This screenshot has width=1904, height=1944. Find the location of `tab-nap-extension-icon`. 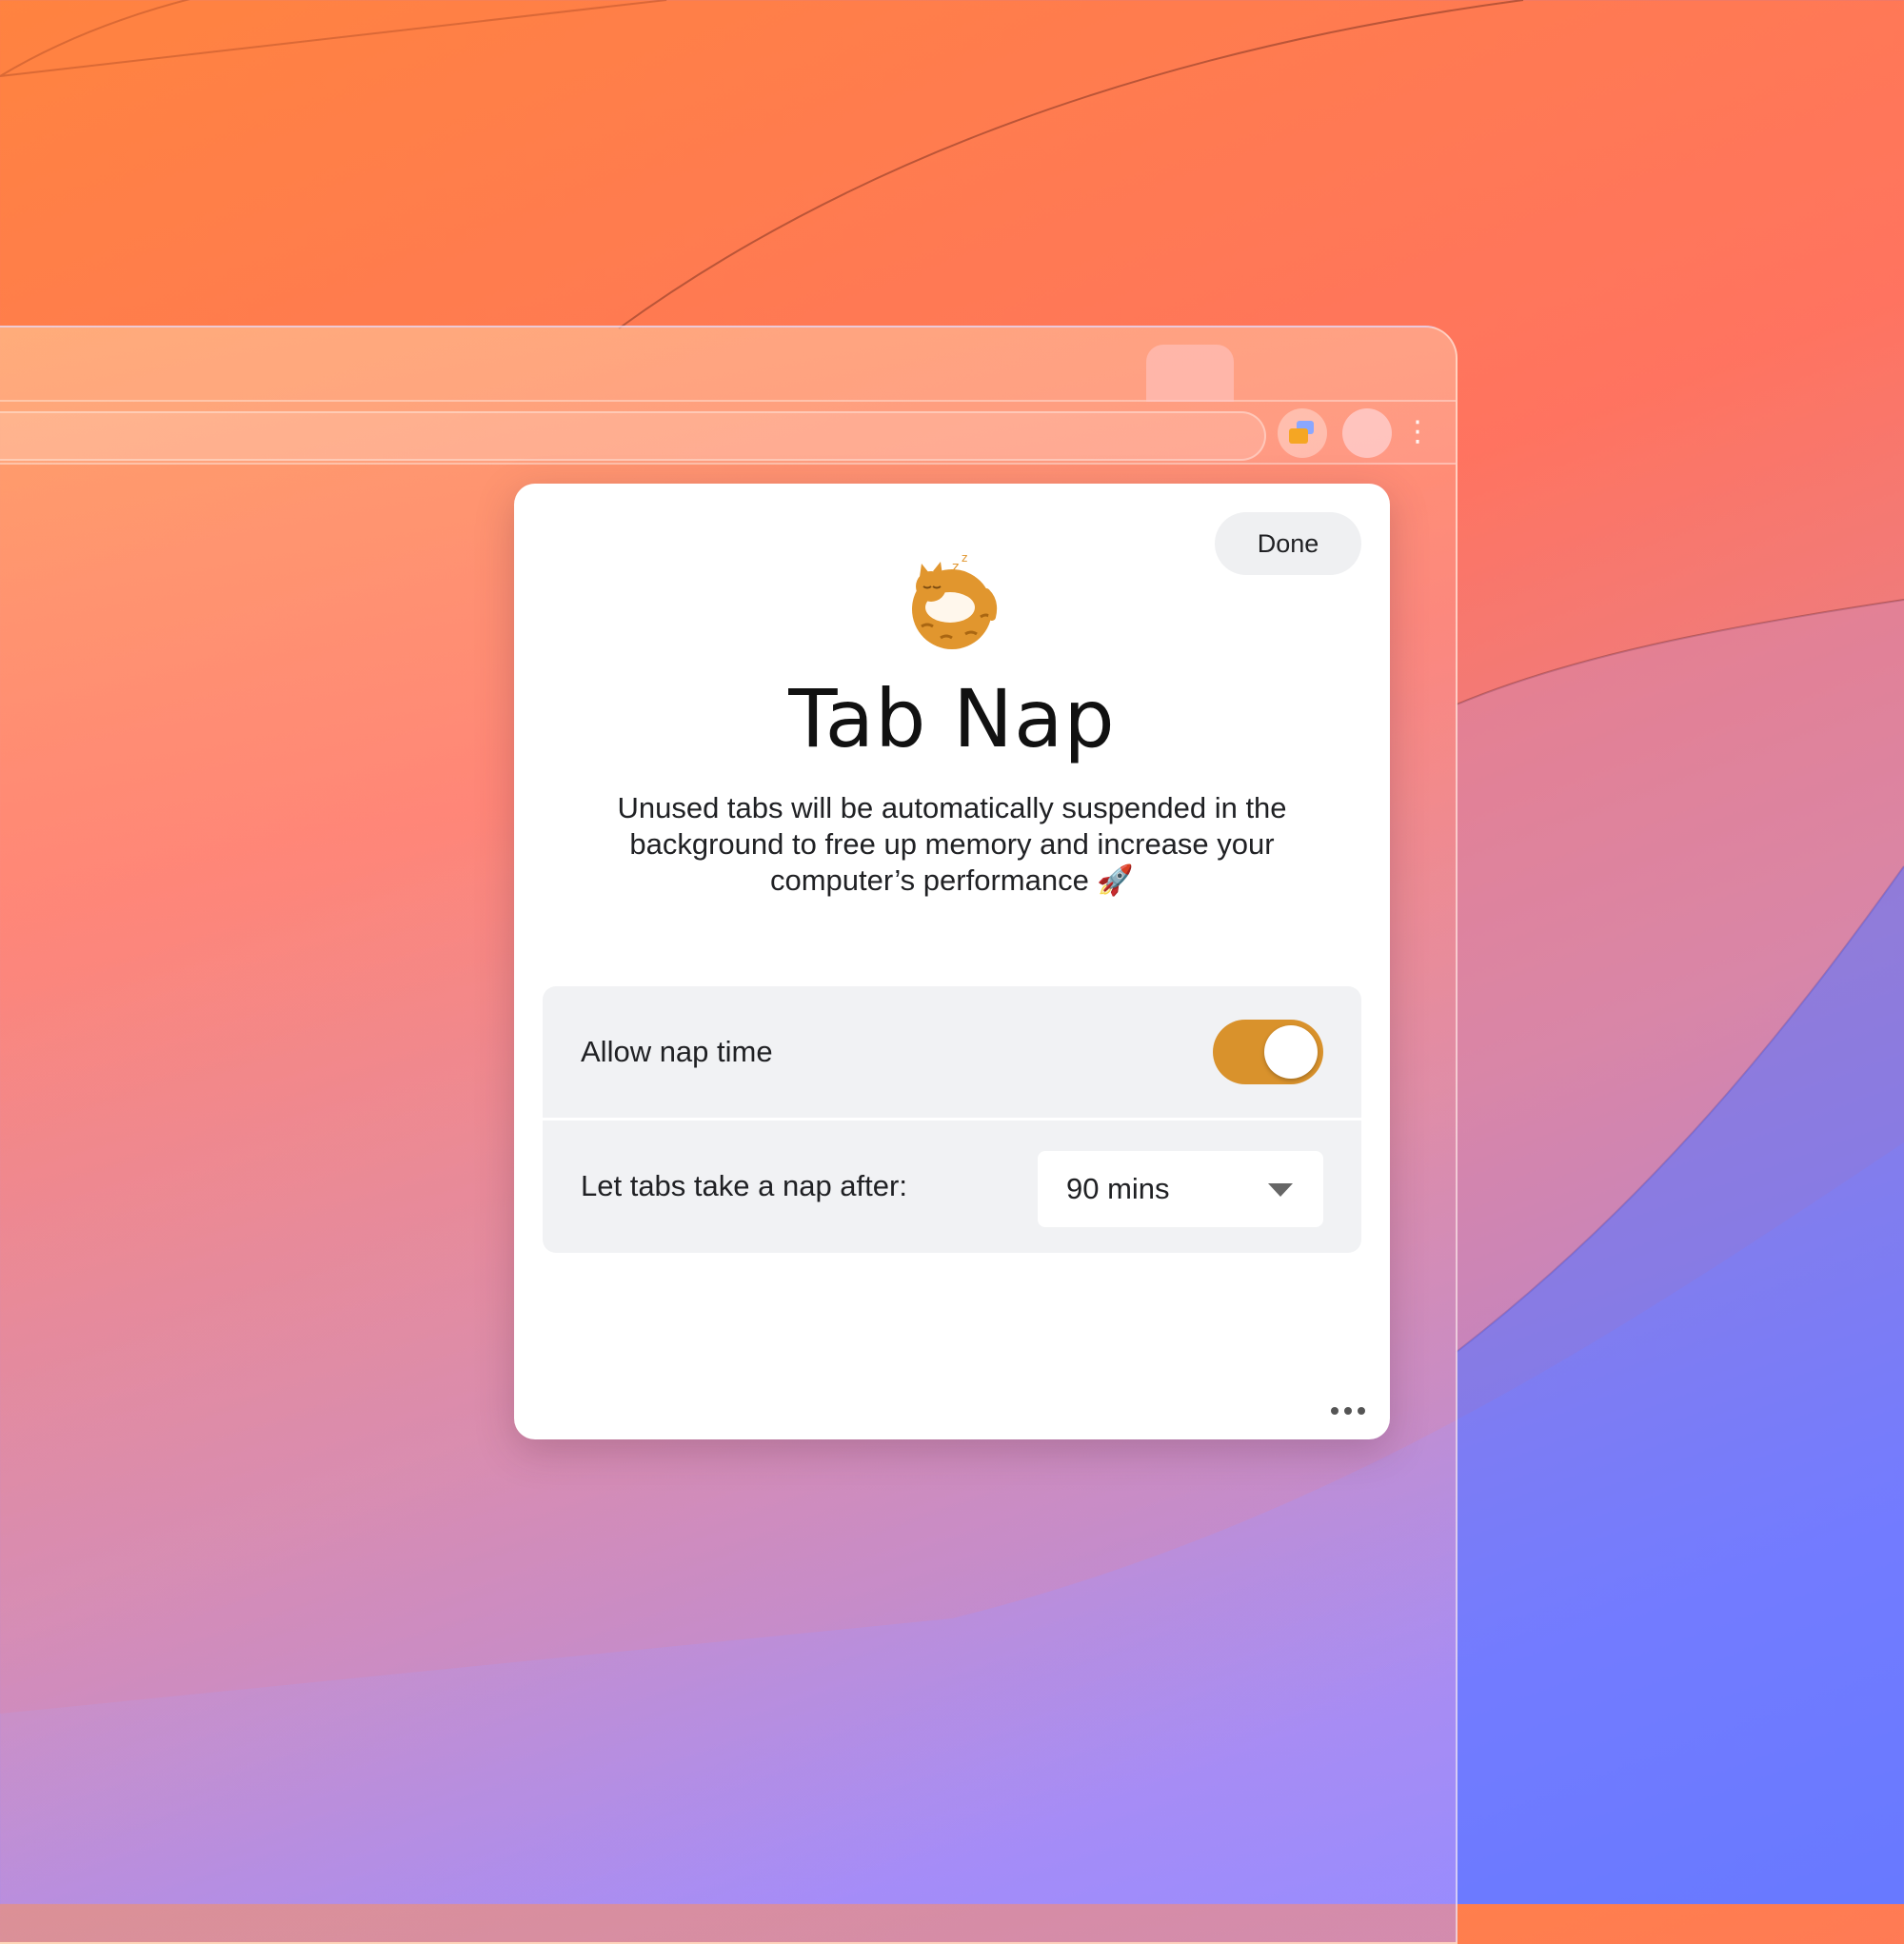

tab-nap-extension-icon is located at coordinates (1301, 433).